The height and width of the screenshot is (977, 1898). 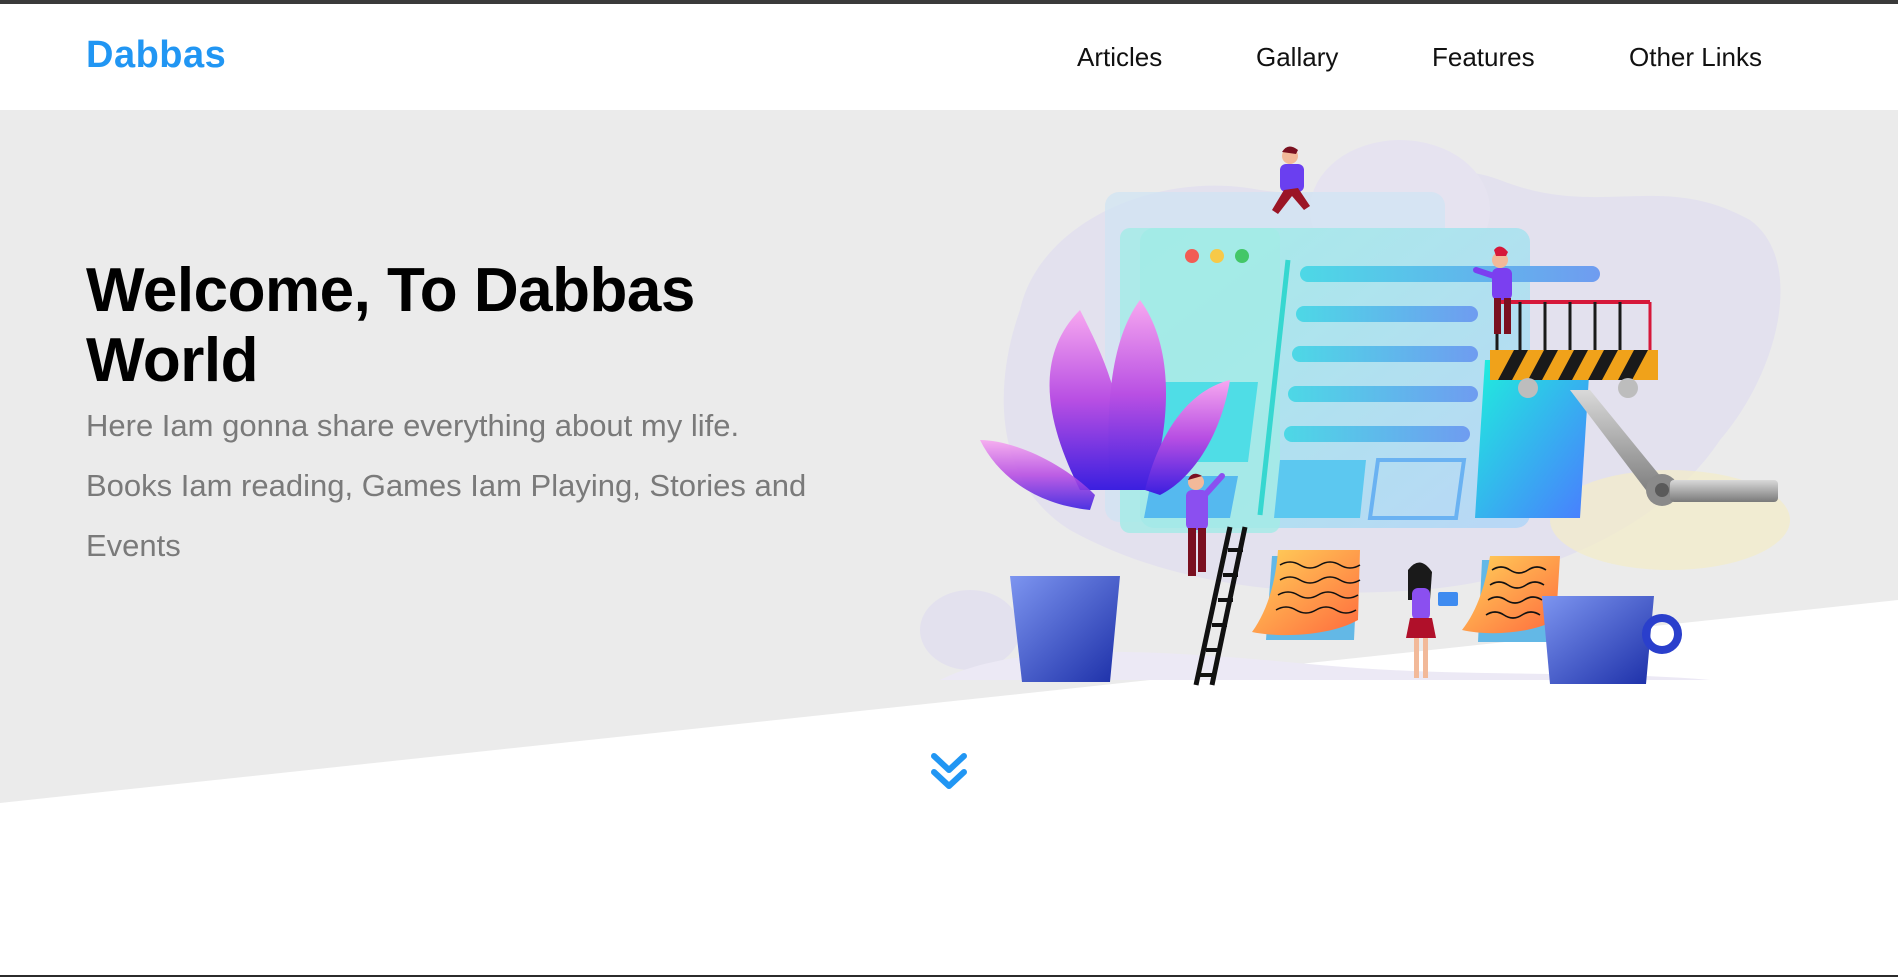 What do you see at coordinates (949, 62) in the screenshot?
I see `main-nav: Articles Gallary Features Other Links` at bounding box center [949, 62].